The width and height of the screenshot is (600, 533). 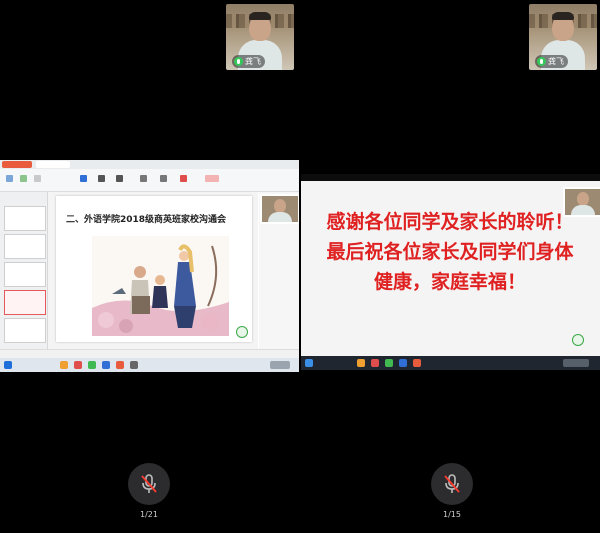 What do you see at coordinates (279, 209) in the screenshot?
I see `presenter-mini-video` at bounding box center [279, 209].